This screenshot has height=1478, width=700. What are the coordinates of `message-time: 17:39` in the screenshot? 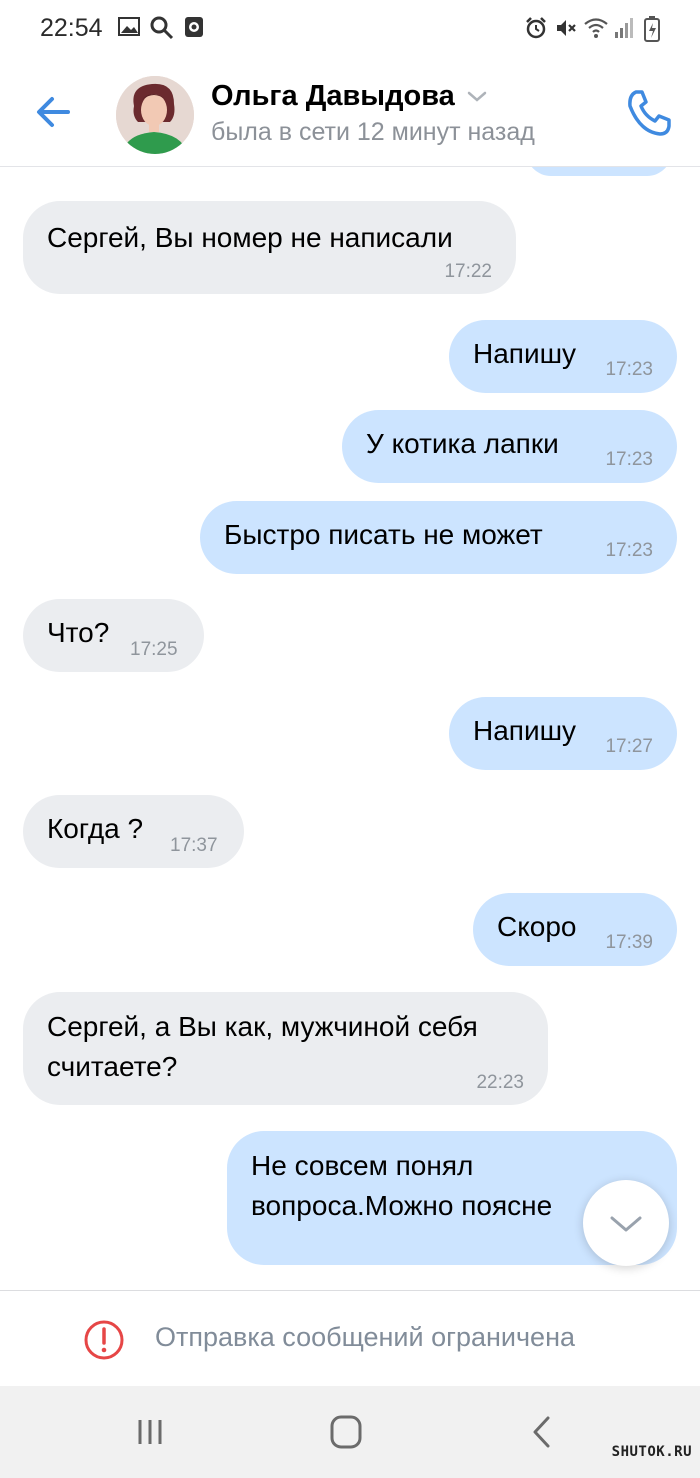 It's located at (629, 942).